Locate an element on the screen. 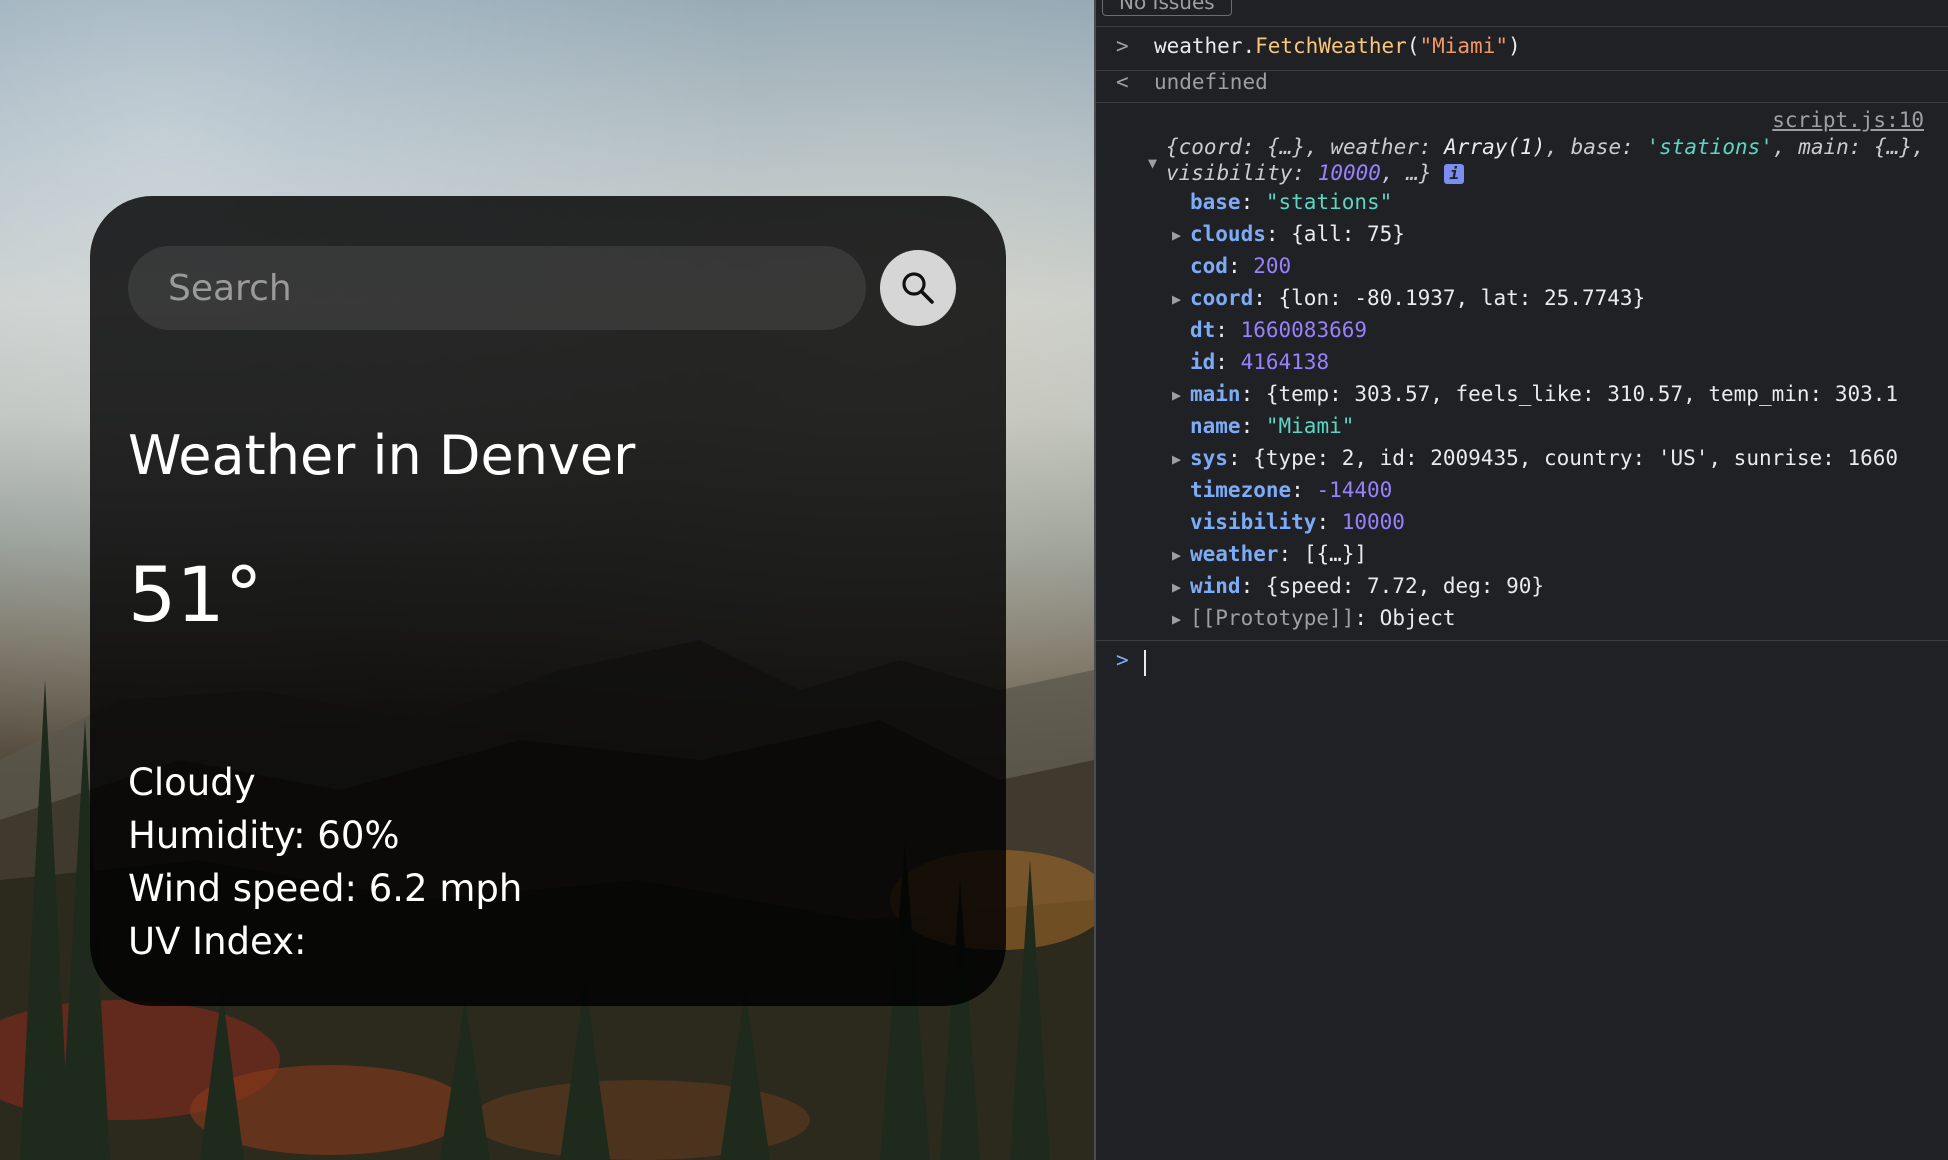 This screenshot has width=1948, height=1160. command-open-paren: ( is located at coordinates (1413, 46).